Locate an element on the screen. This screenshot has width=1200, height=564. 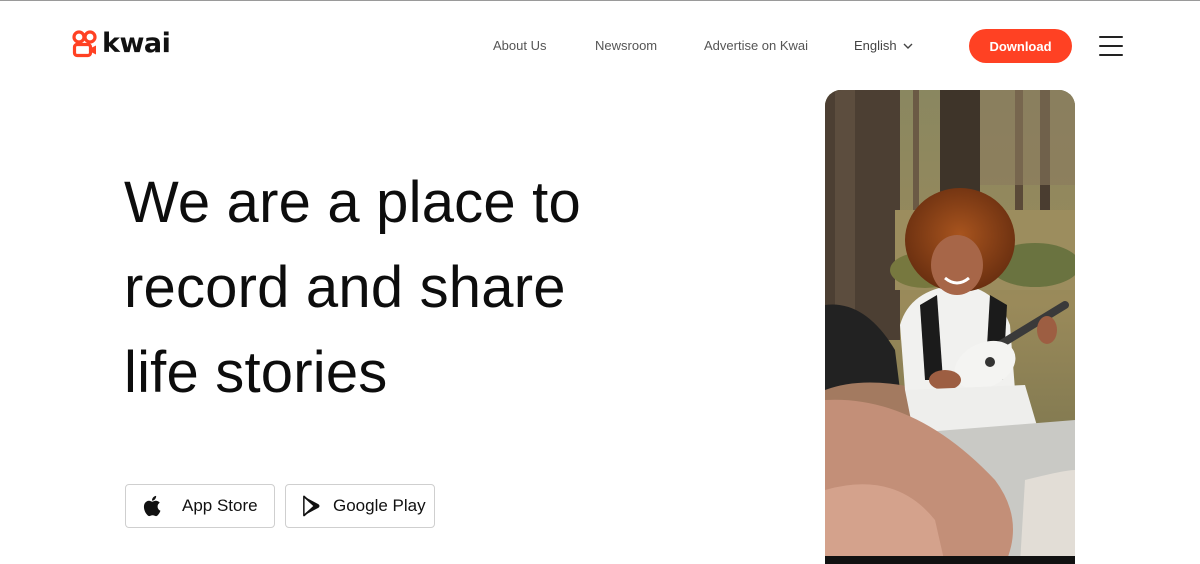
download-button: Download is located at coordinates (1020, 46).